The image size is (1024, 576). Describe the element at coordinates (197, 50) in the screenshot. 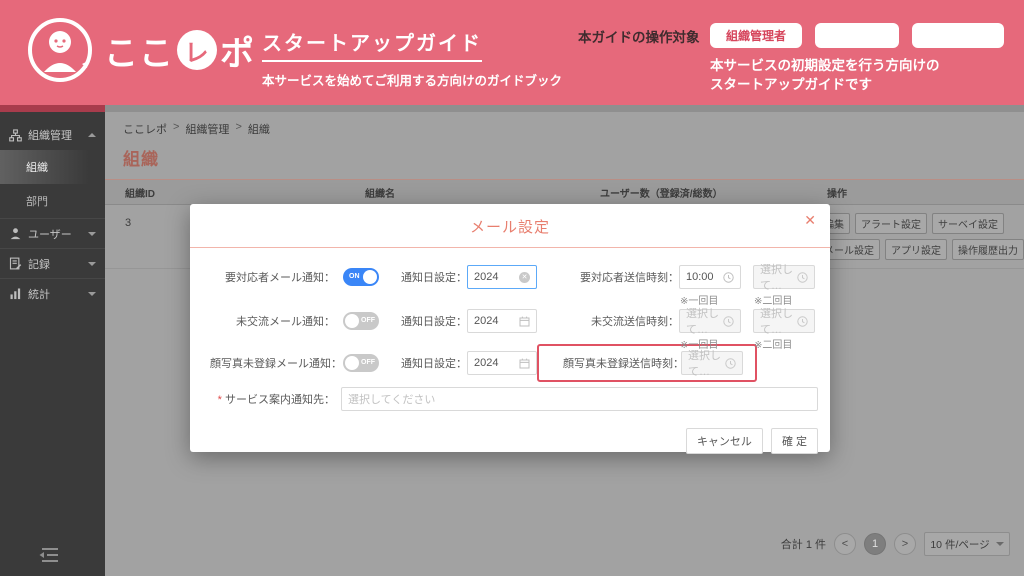

I see `logo-circle-char: レ` at that location.